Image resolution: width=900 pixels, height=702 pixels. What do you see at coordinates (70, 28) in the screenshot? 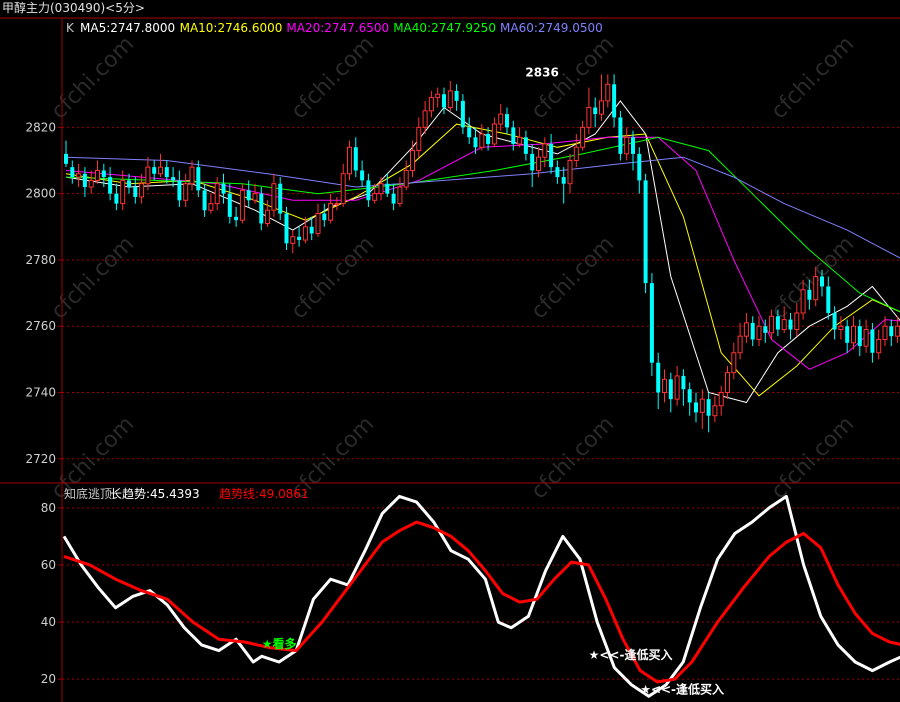
I see `legend-k-label: K` at bounding box center [70, 28].